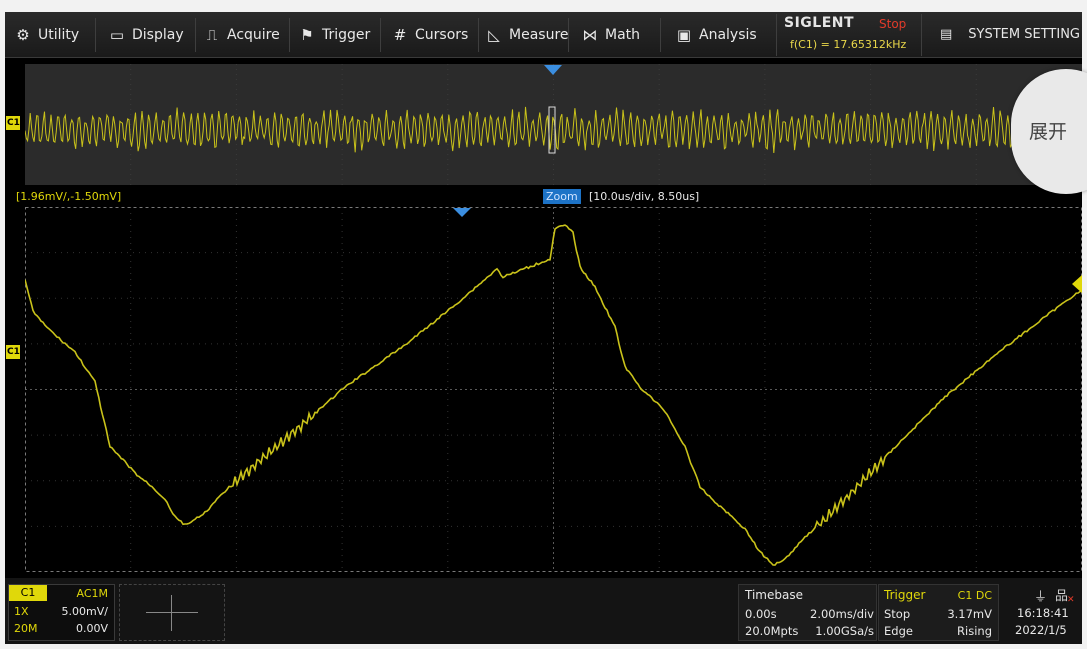 The width and height of the screenshot is (1087, 649). What do you see at coordinates (974, 631) in the screenshot?
I see `trigger-slope: Rising` at bounding box center [974, 631].